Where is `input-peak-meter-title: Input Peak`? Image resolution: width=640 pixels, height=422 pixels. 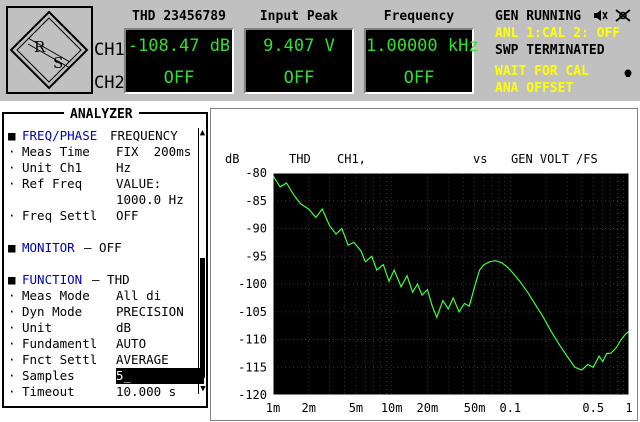
input-peak-meter-title: Input Peak is located at coordinates (299, 16).